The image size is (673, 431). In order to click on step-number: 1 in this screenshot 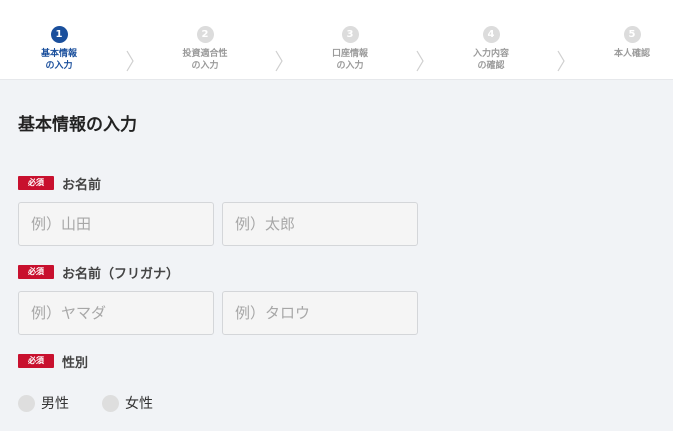, I will do `click(59, 34)`.